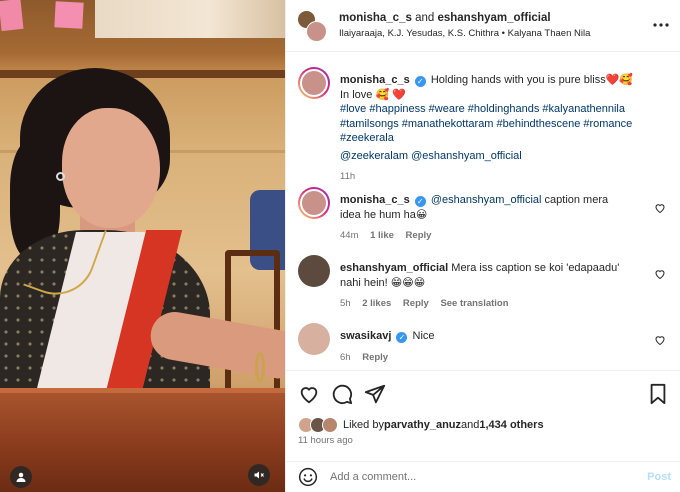 Image resolution: width=680 pixels, height=492 pixels. What do you see at coordinates (480, 477) in the screenshot?
I see `comment-input` at bounding box center [480, 477].